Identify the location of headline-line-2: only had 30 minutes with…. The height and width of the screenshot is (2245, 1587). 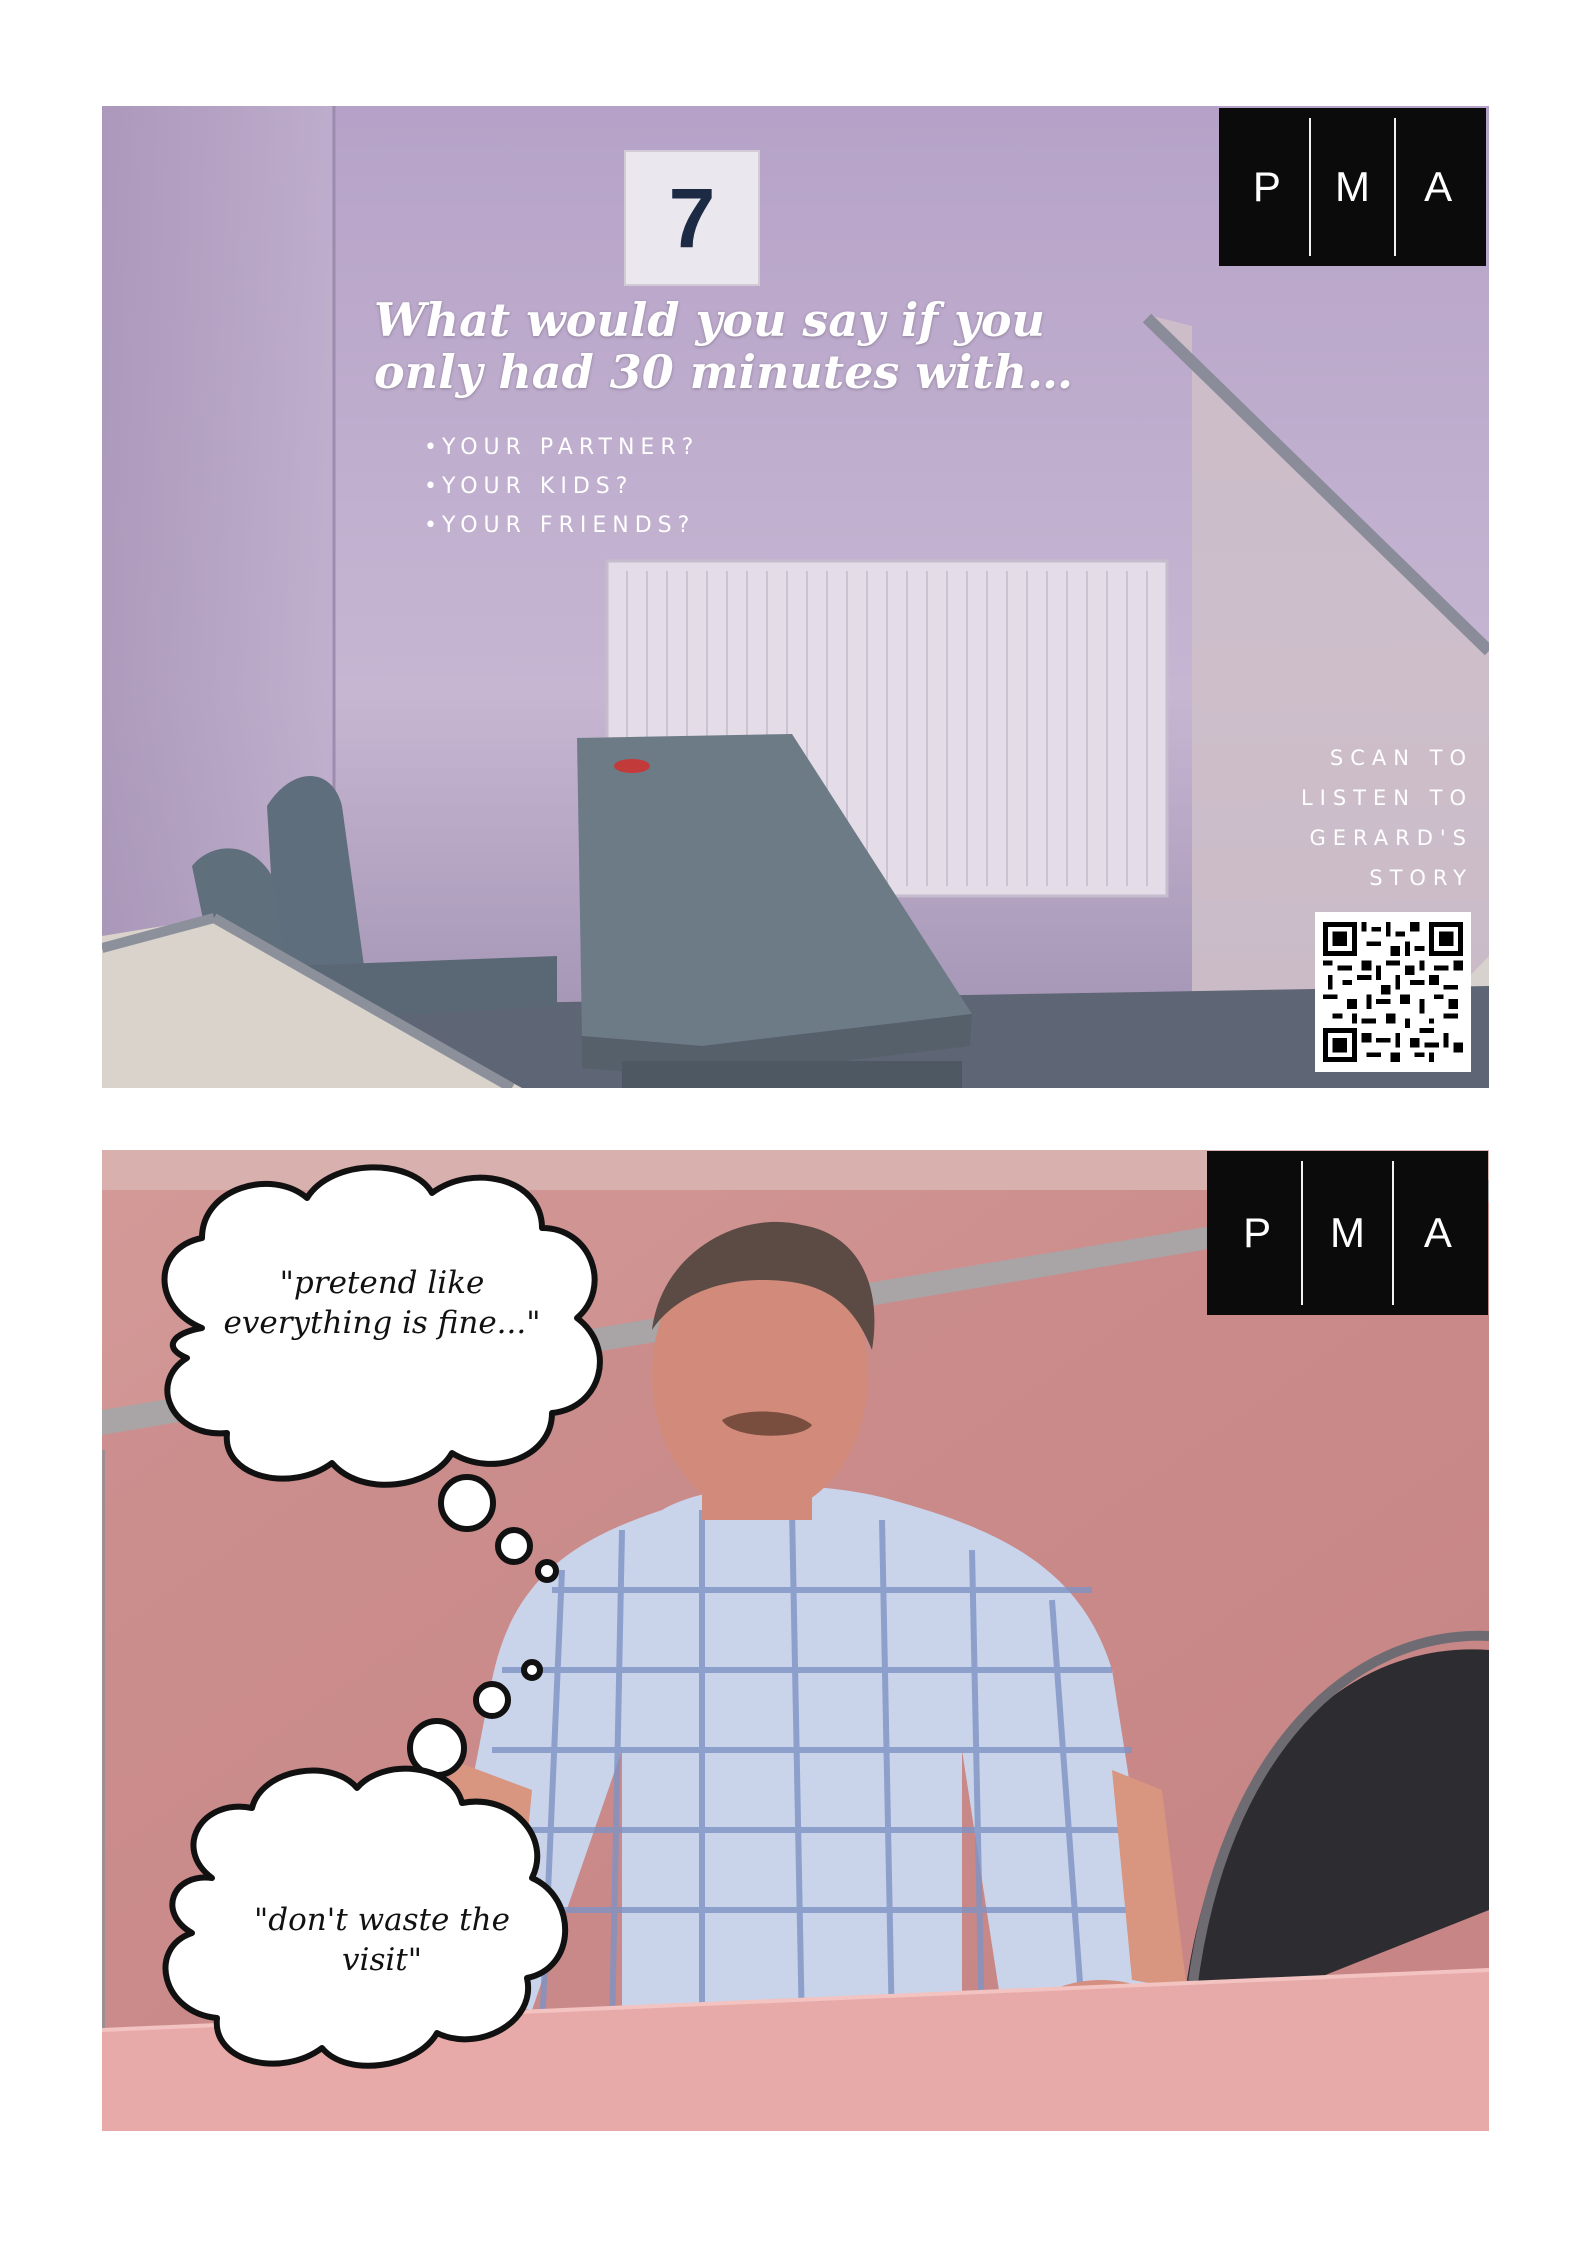
(724, 372).